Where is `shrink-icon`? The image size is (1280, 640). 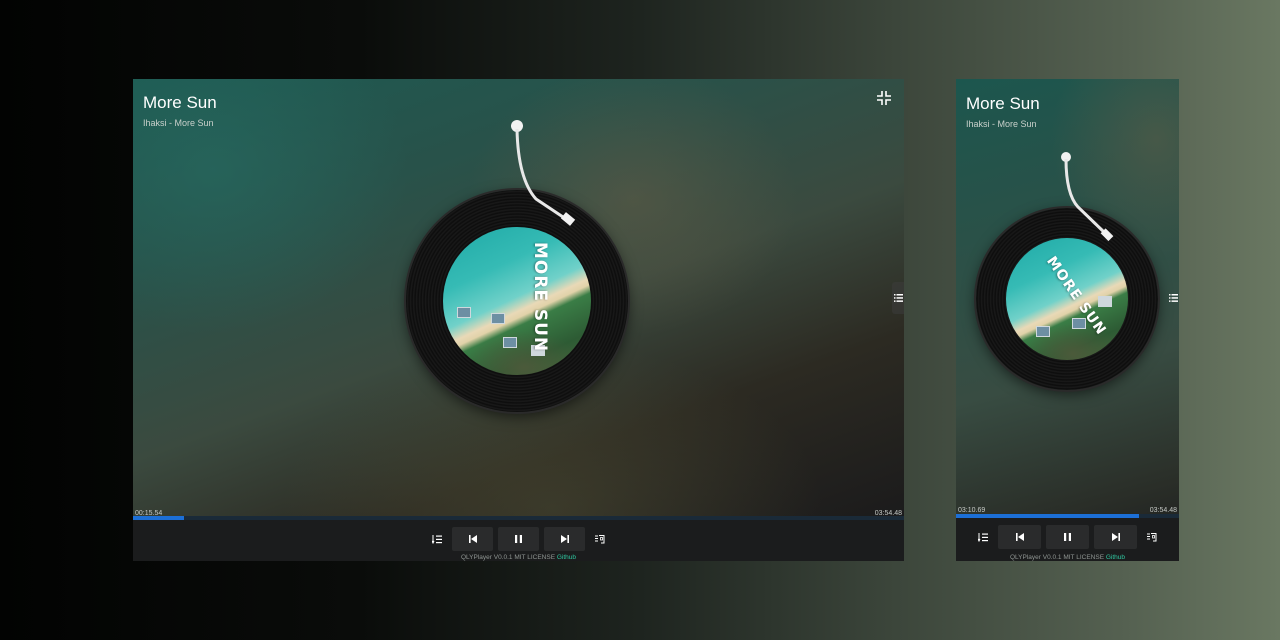
shrink-icon is located at coordinates (884, 98).